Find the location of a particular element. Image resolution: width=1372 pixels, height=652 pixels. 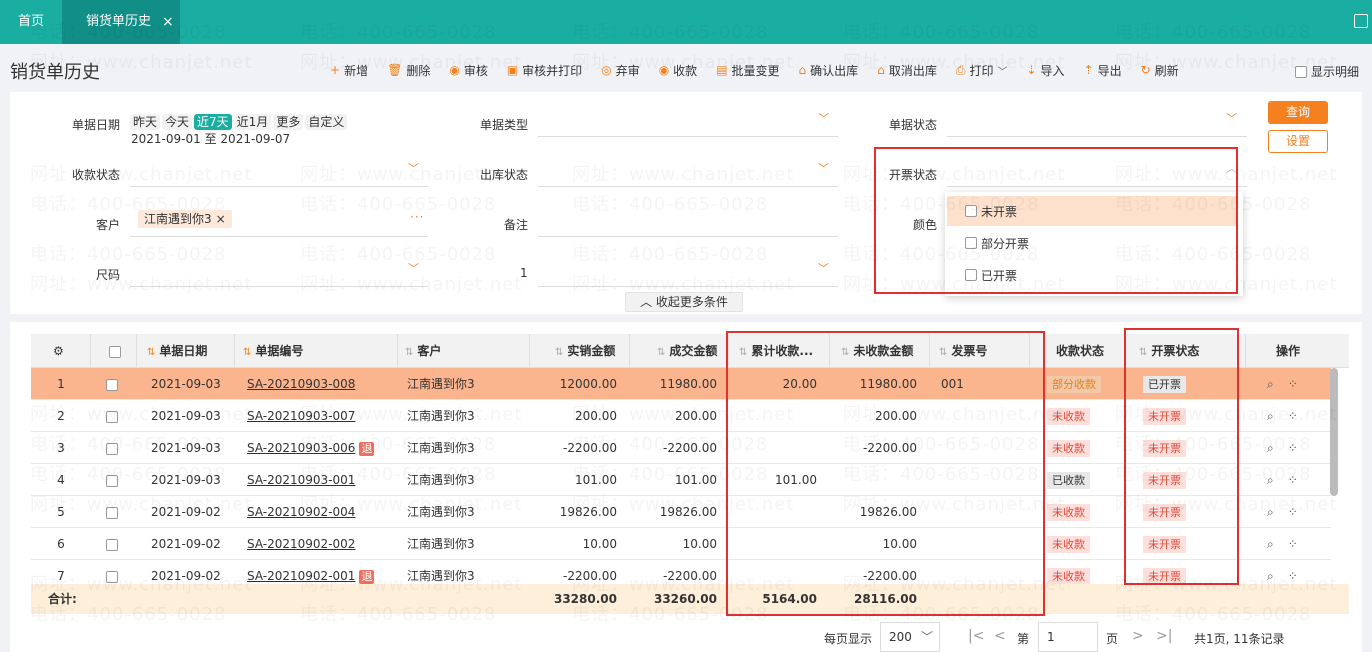

quick-date-options: 昨天 今天 近7天 近1月 更多 自定义 is located at coordinates (239, 122).